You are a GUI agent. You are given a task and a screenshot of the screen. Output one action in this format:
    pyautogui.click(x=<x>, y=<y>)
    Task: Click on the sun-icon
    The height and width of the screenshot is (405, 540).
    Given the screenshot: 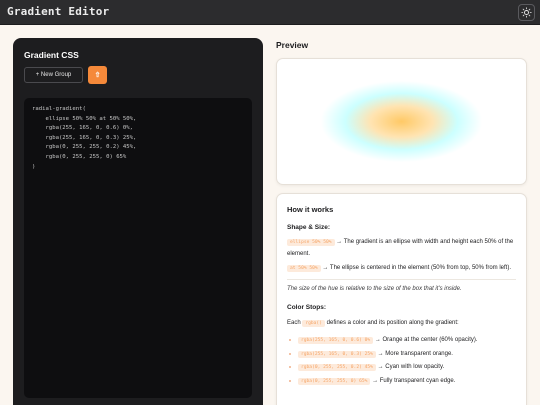 What is the action you would take?
    pyautogui.click(x=526, y=12)
    